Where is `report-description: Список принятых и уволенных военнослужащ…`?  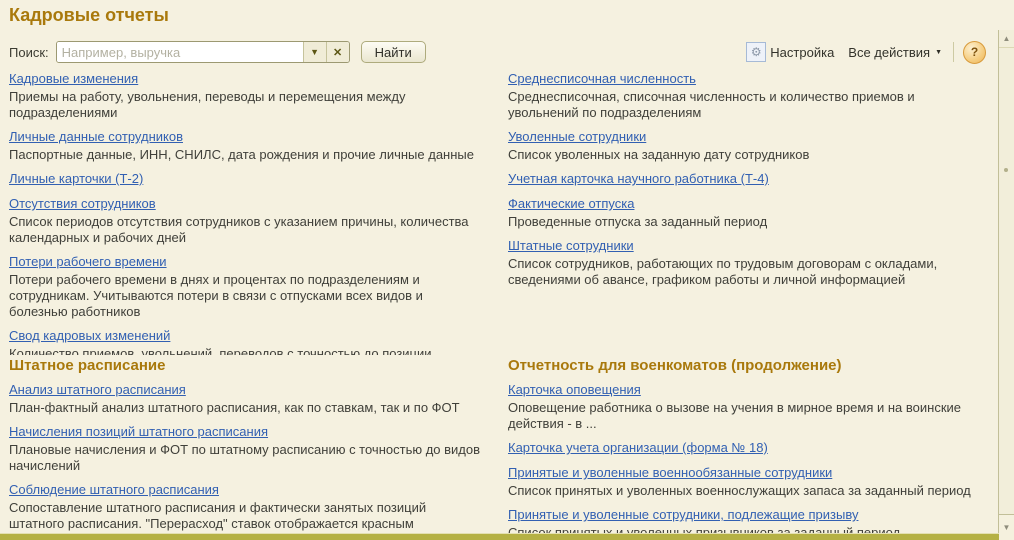
report-description: Список принятых и уволенных военнослужащ… is located at coordinates (739, 490).